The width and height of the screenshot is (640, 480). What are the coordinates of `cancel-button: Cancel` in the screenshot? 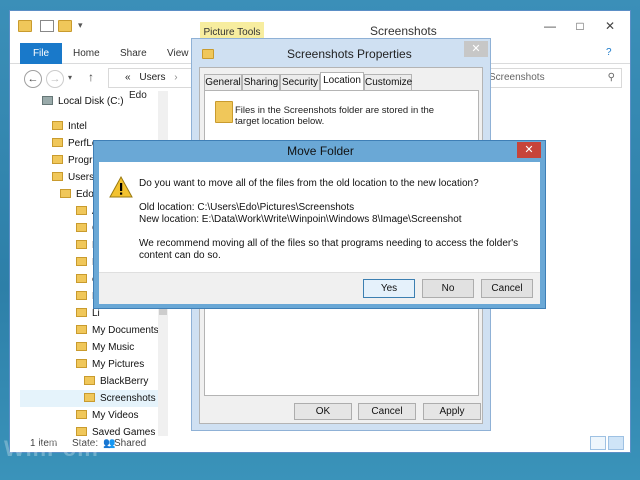 It's located at (387, 411).